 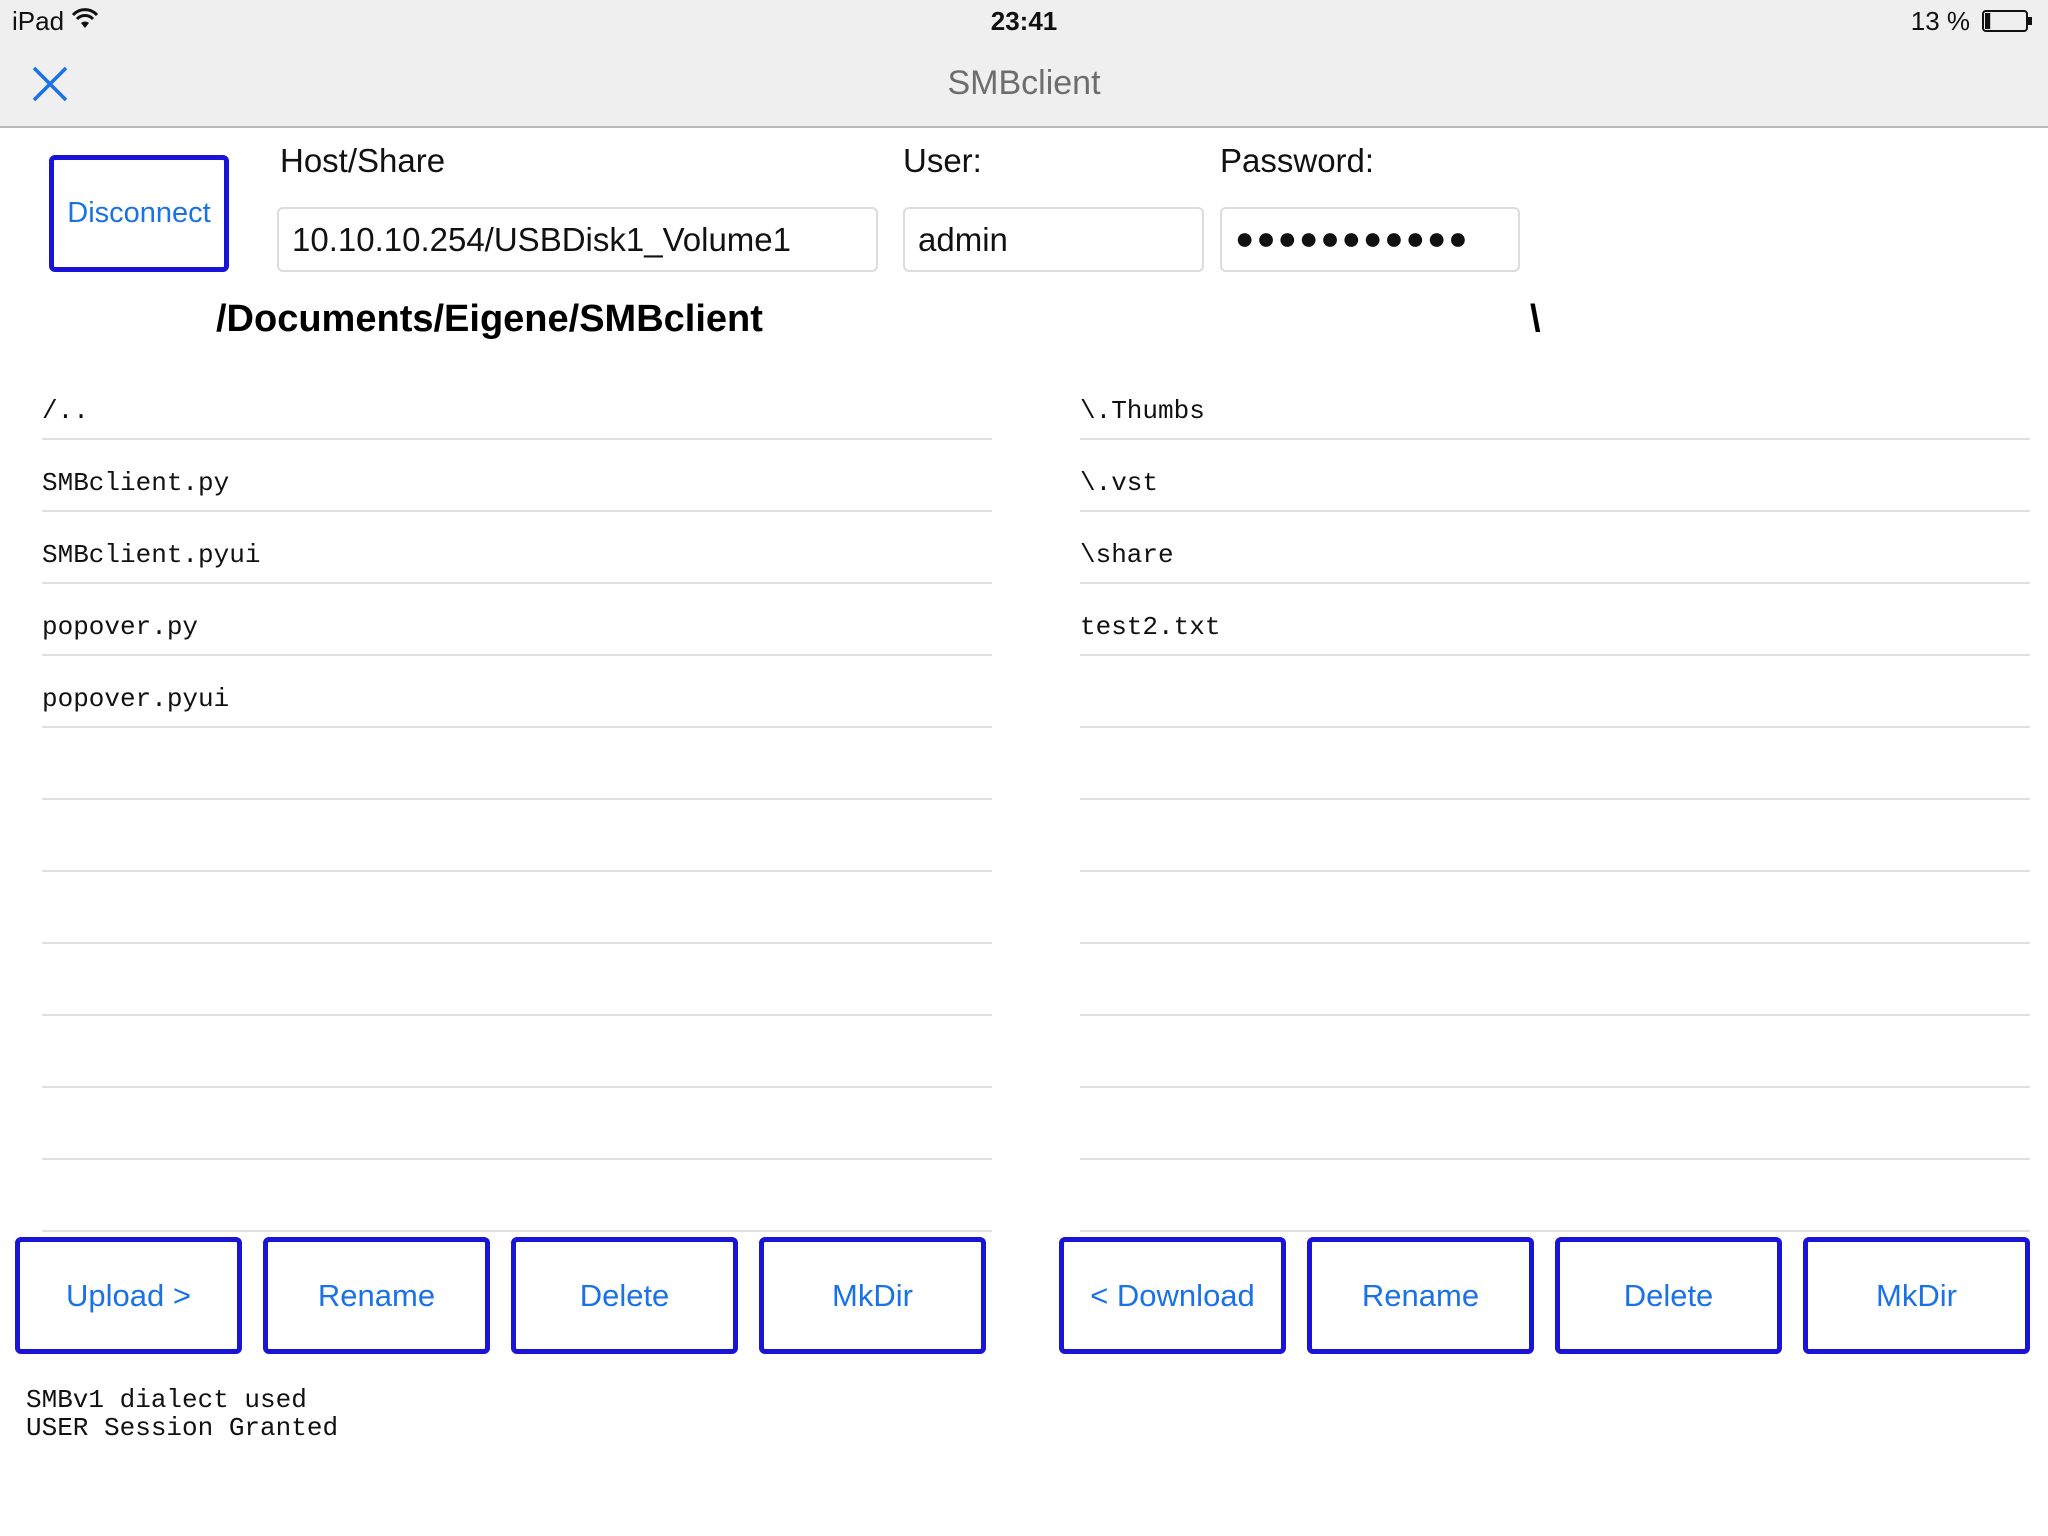 I want to click on local-path: /Documents/Eigene/SMBclient, so click(x=489, y=319).